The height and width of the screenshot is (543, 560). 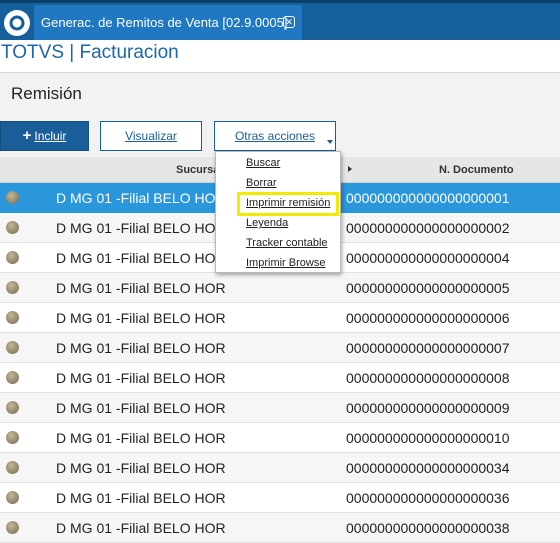 I want to click on close-tab-icon: ✕, so click(x=289, y=22).